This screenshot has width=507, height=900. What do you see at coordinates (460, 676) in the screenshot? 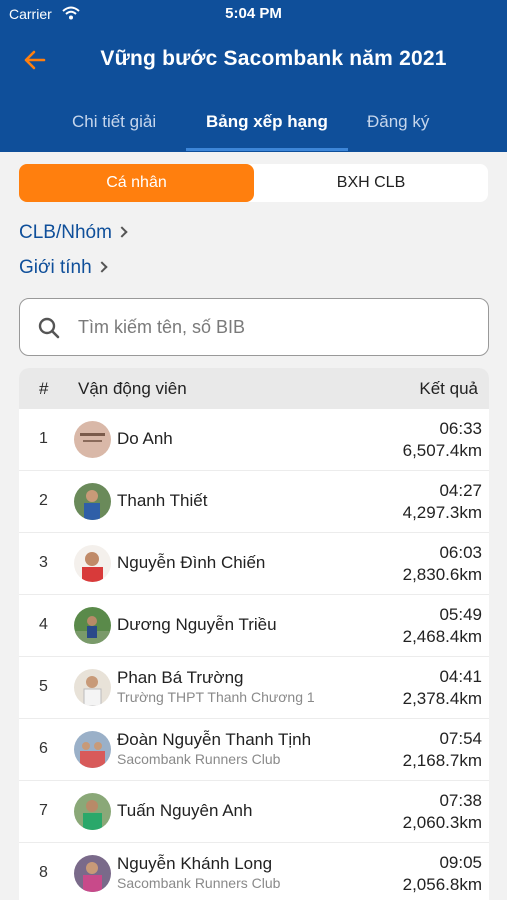
I see `result-time: 04:41` at bounding box center [460, 676].